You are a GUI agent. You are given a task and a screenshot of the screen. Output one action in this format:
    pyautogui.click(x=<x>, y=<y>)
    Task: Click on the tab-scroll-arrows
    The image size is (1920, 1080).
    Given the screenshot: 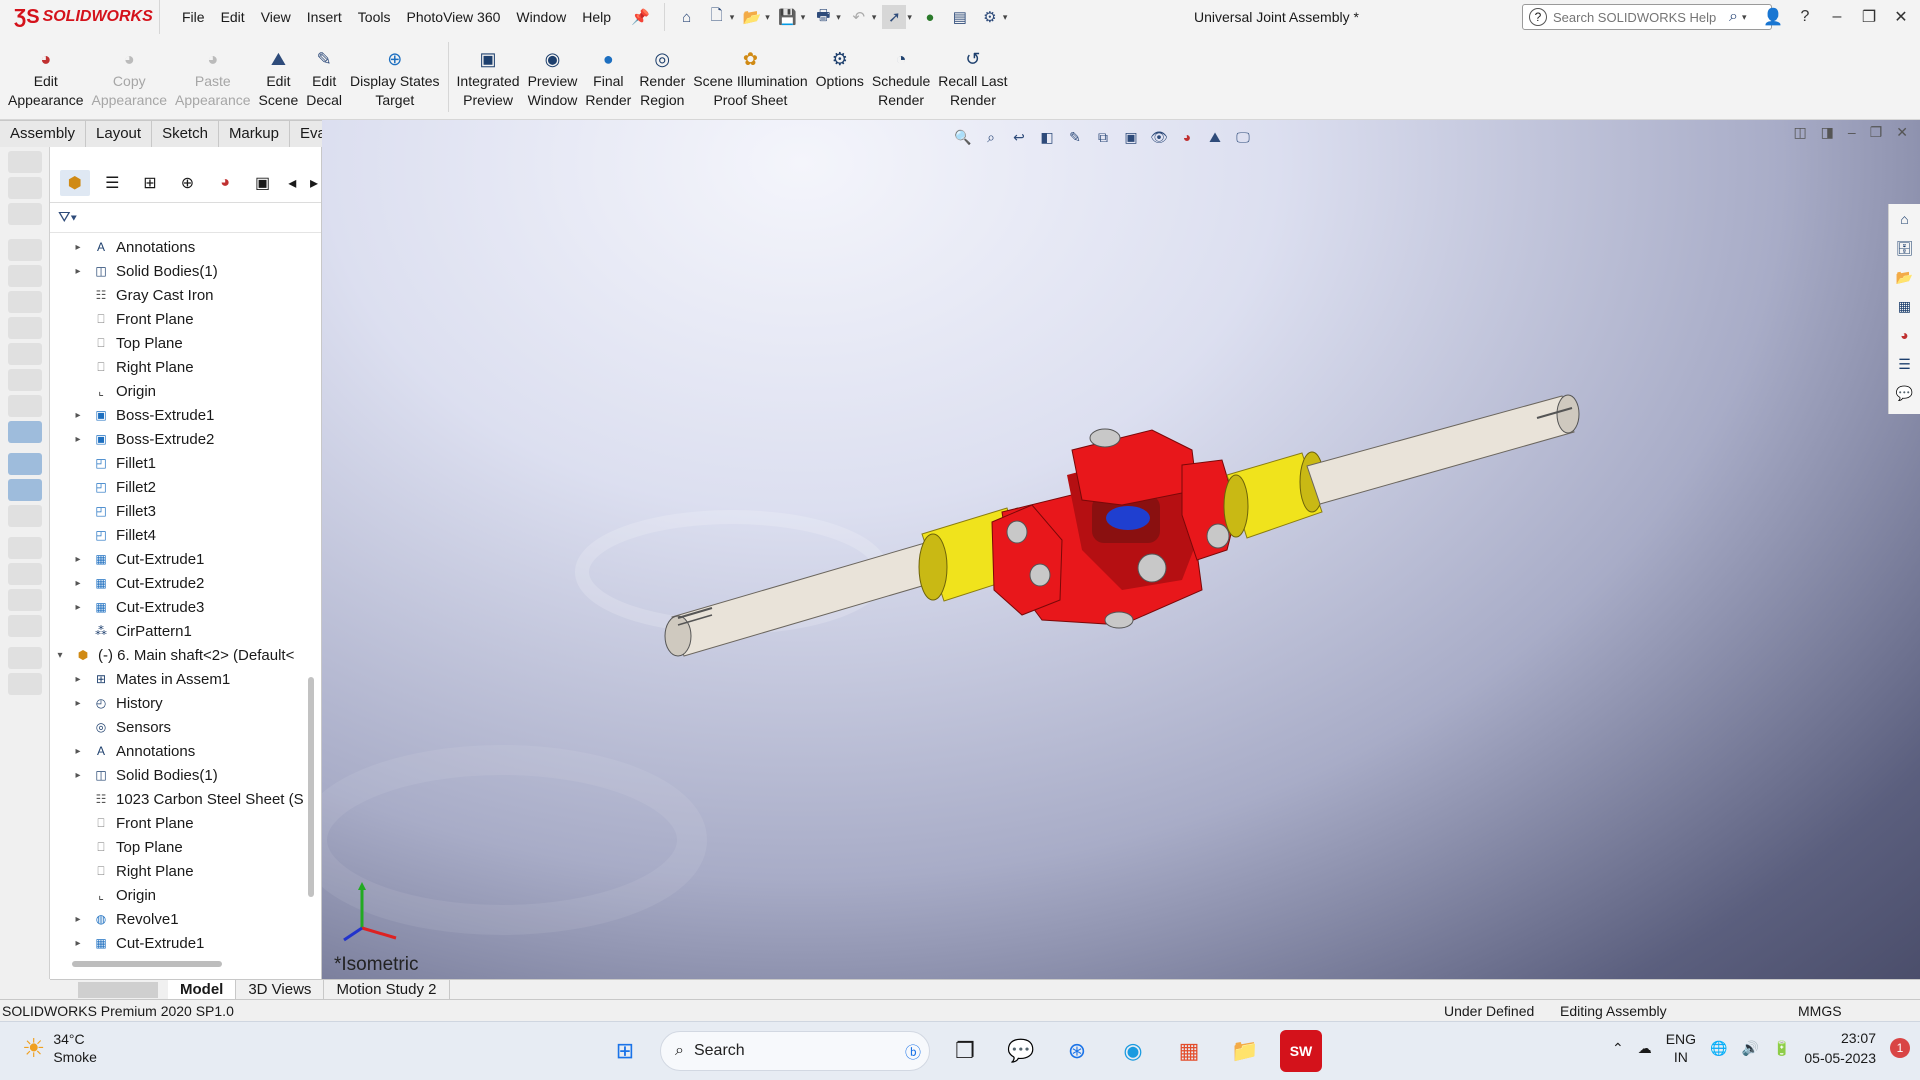 What is the action you would take?
    pyautogui.click(x=118, y=989)
    